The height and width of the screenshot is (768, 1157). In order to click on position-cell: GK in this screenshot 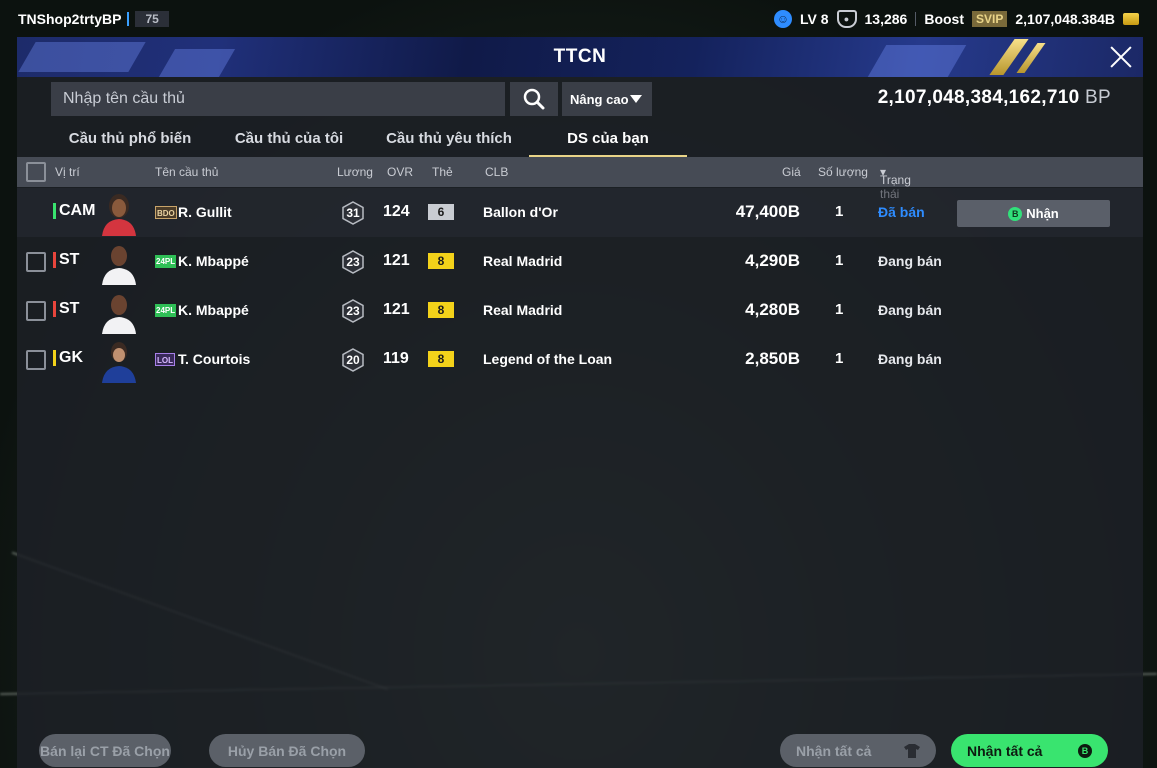, I will do `click(68, 358)`.